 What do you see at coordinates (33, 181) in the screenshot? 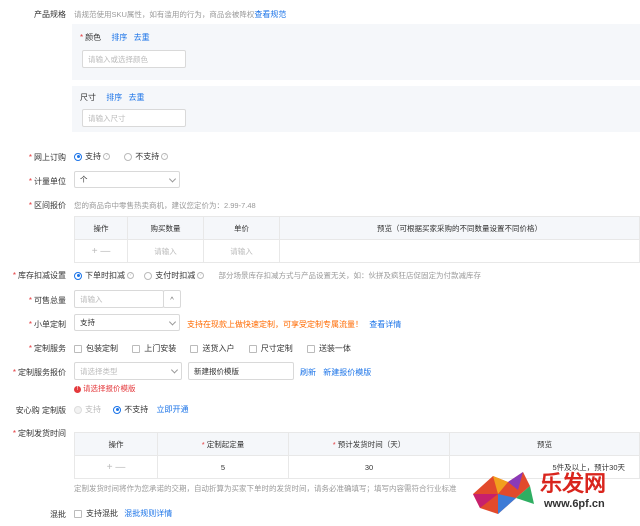
I see `unit-label: 计量单位` at bounding box center [33, 181].